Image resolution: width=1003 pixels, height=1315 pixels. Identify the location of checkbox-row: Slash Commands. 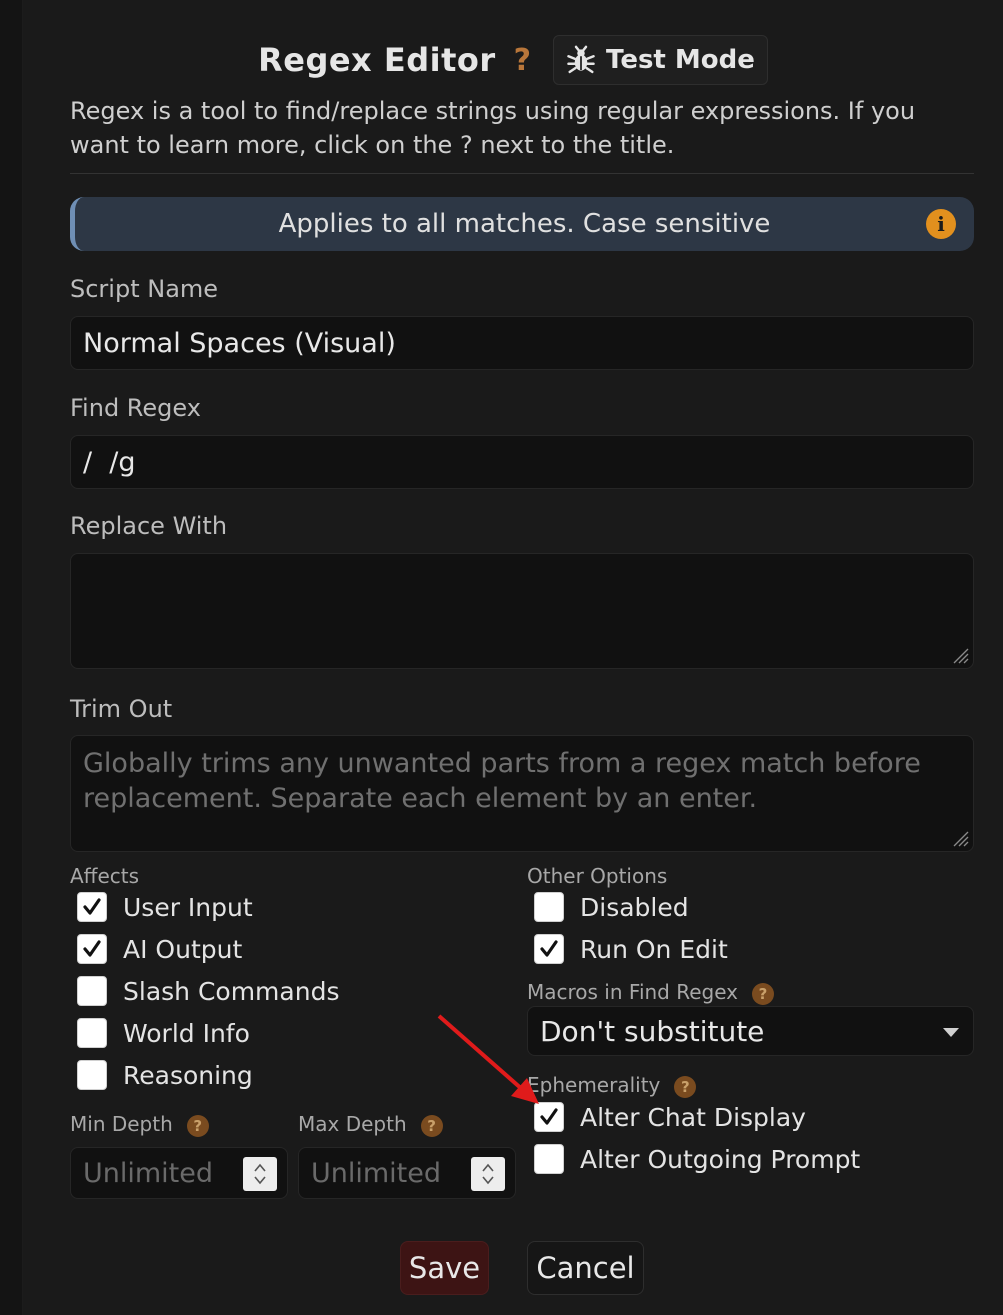
(208, 991).